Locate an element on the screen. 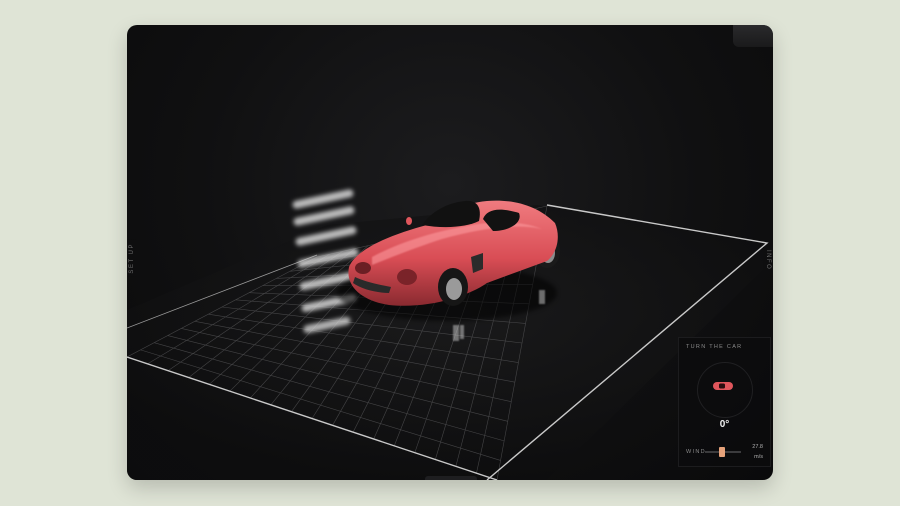 This screenshot has width=900, height=506. wind-unit: m/s is located at coordinates (758, 457).